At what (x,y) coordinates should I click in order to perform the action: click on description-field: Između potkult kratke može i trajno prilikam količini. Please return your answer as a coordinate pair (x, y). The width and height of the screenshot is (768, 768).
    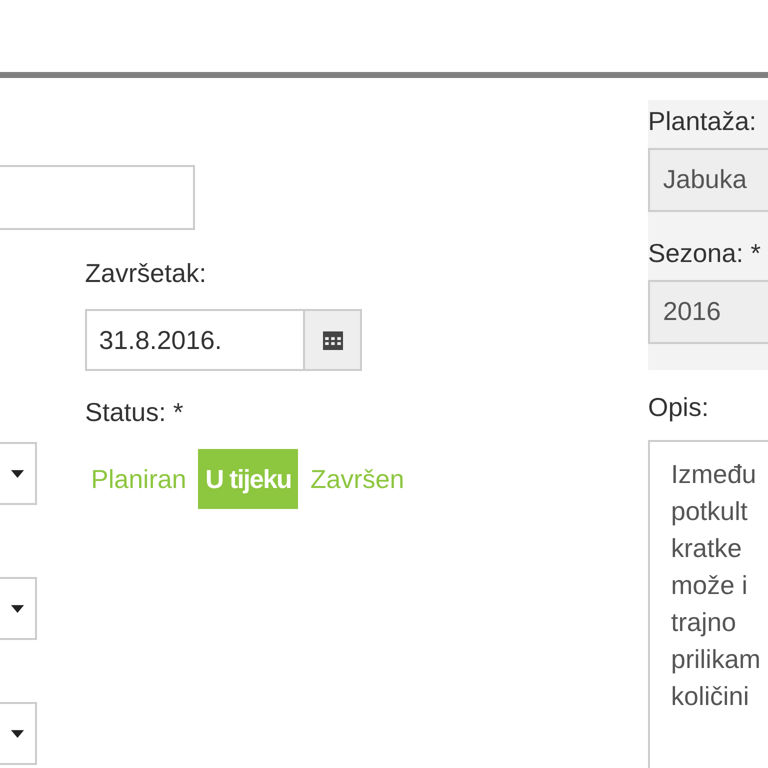
    Looking at the image, I should click on (708, 604).